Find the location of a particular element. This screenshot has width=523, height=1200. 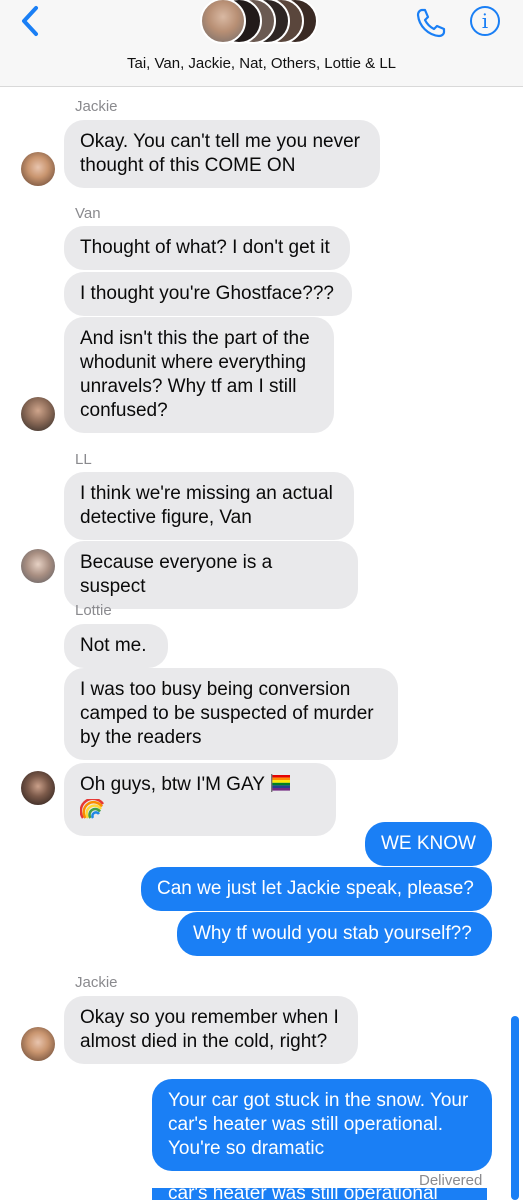

info-button: i is located at coordinates (485, 21).